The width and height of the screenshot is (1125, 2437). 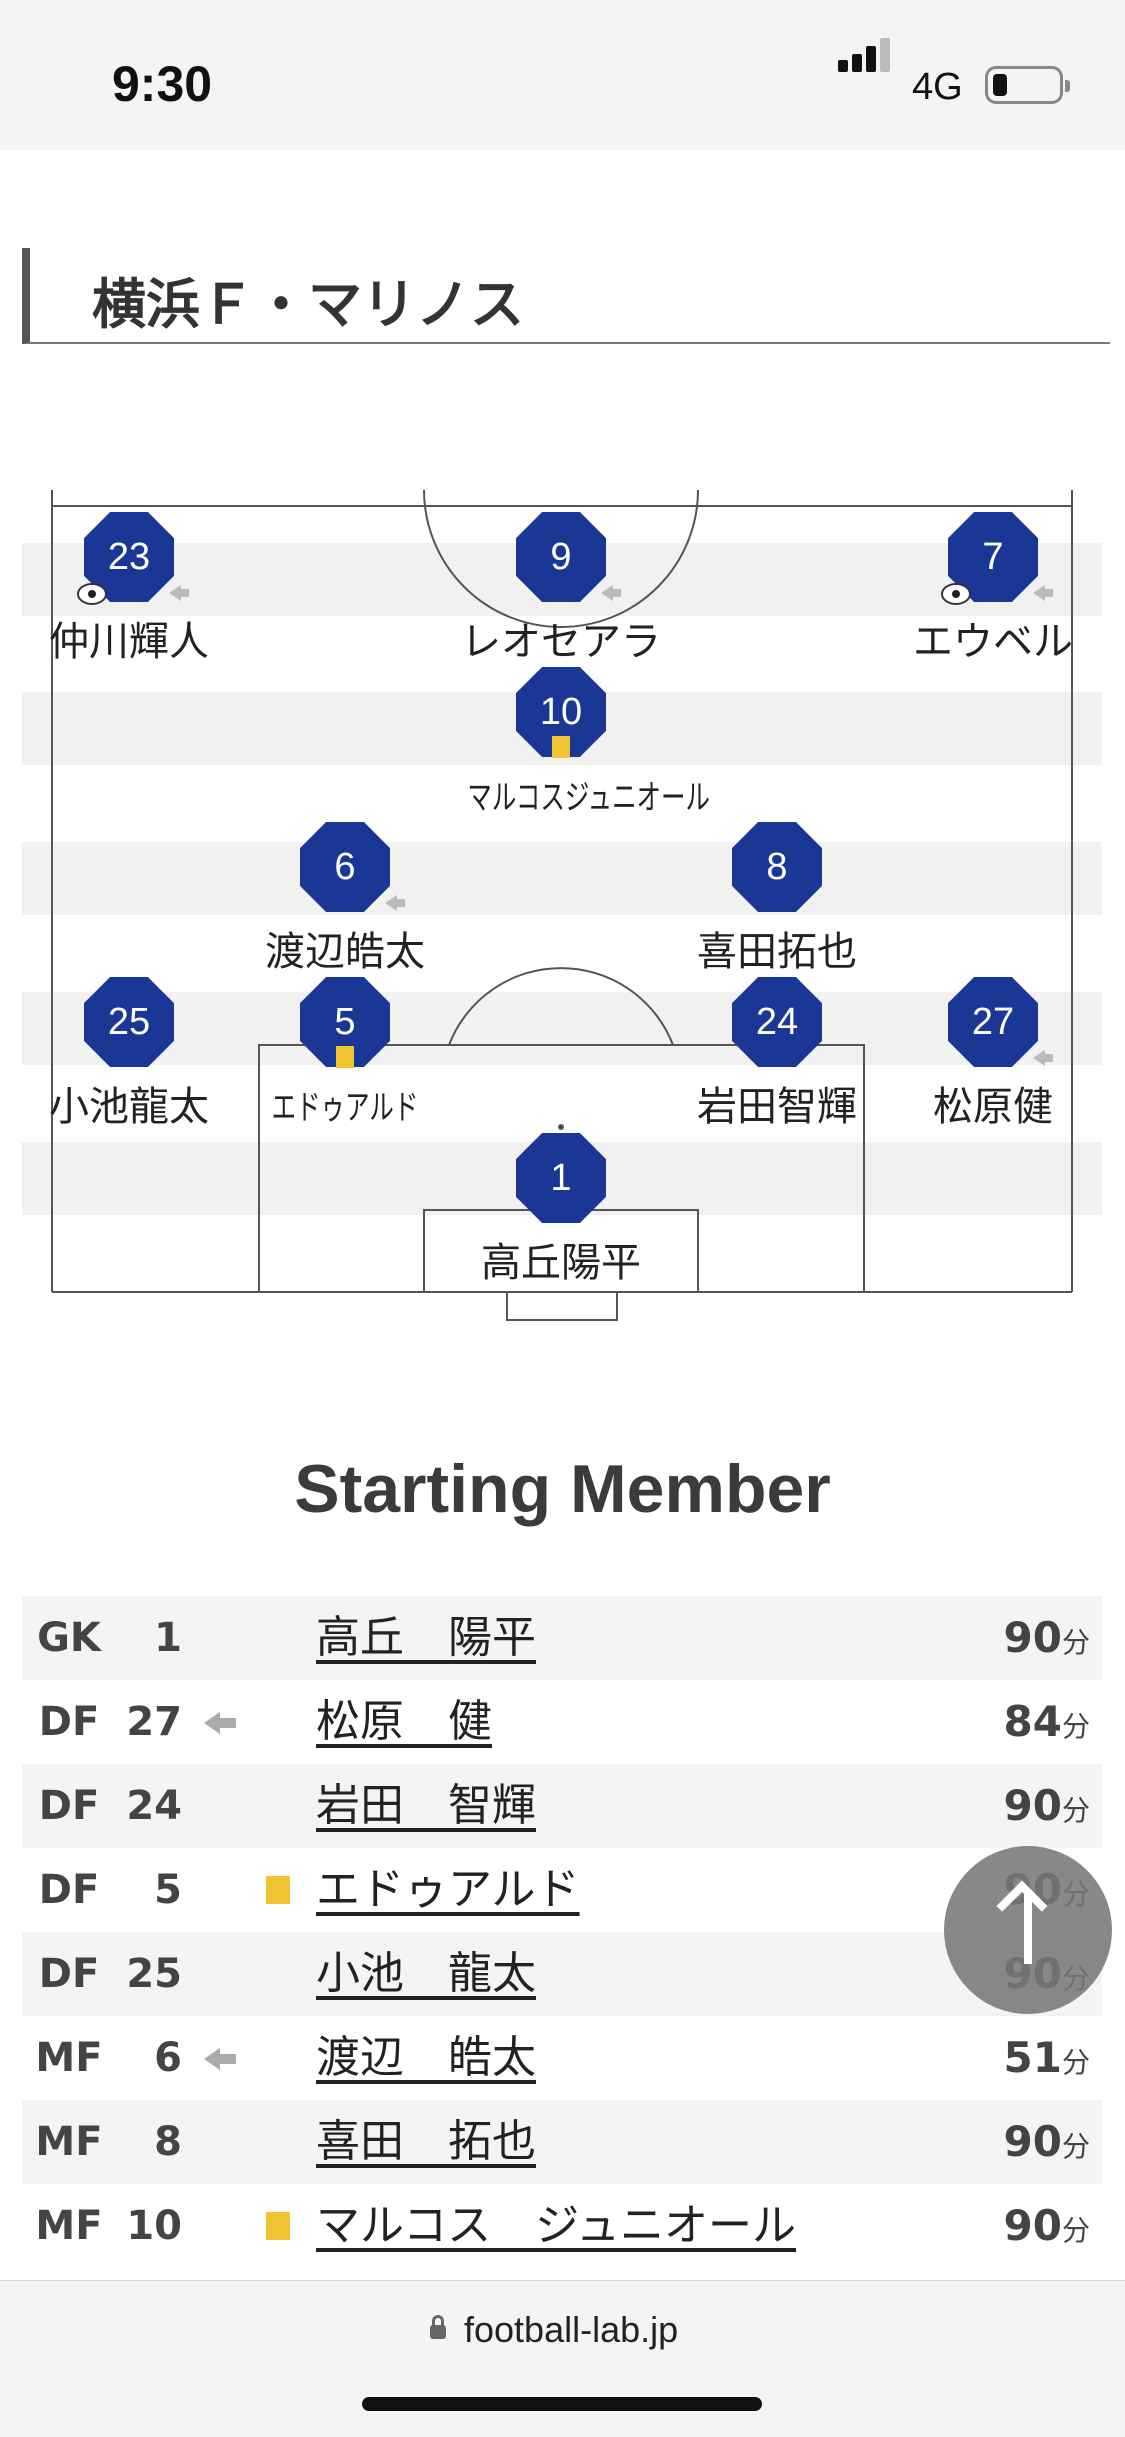 I want to click on url-field: football-lab.jp, so click(x=571, y=2330).